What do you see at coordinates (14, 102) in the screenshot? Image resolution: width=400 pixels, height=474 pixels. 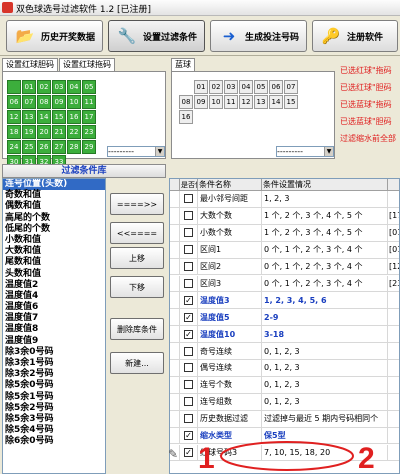 I see `red-ball-06: 06` at bounding box center [14, 102].